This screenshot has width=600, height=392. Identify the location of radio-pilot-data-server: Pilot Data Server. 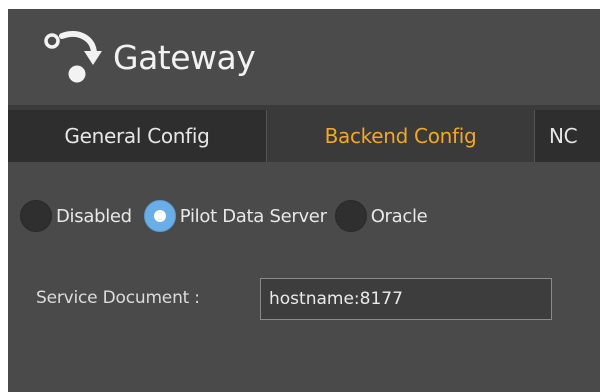
(235, 216).